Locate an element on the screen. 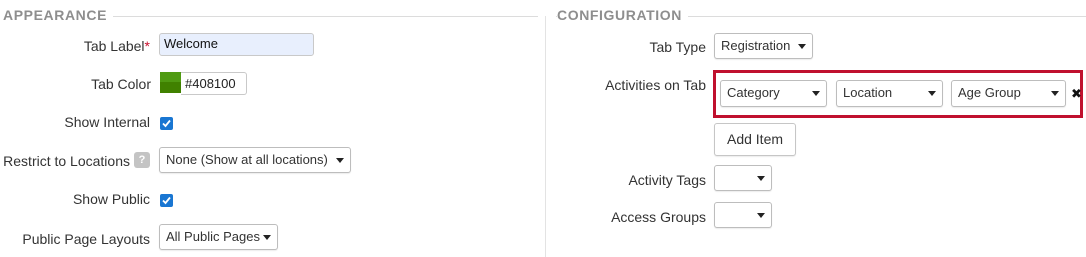 The width and height of the screenshot is (1086, 257). swatch-highlight is located at coordinates (170, 77).